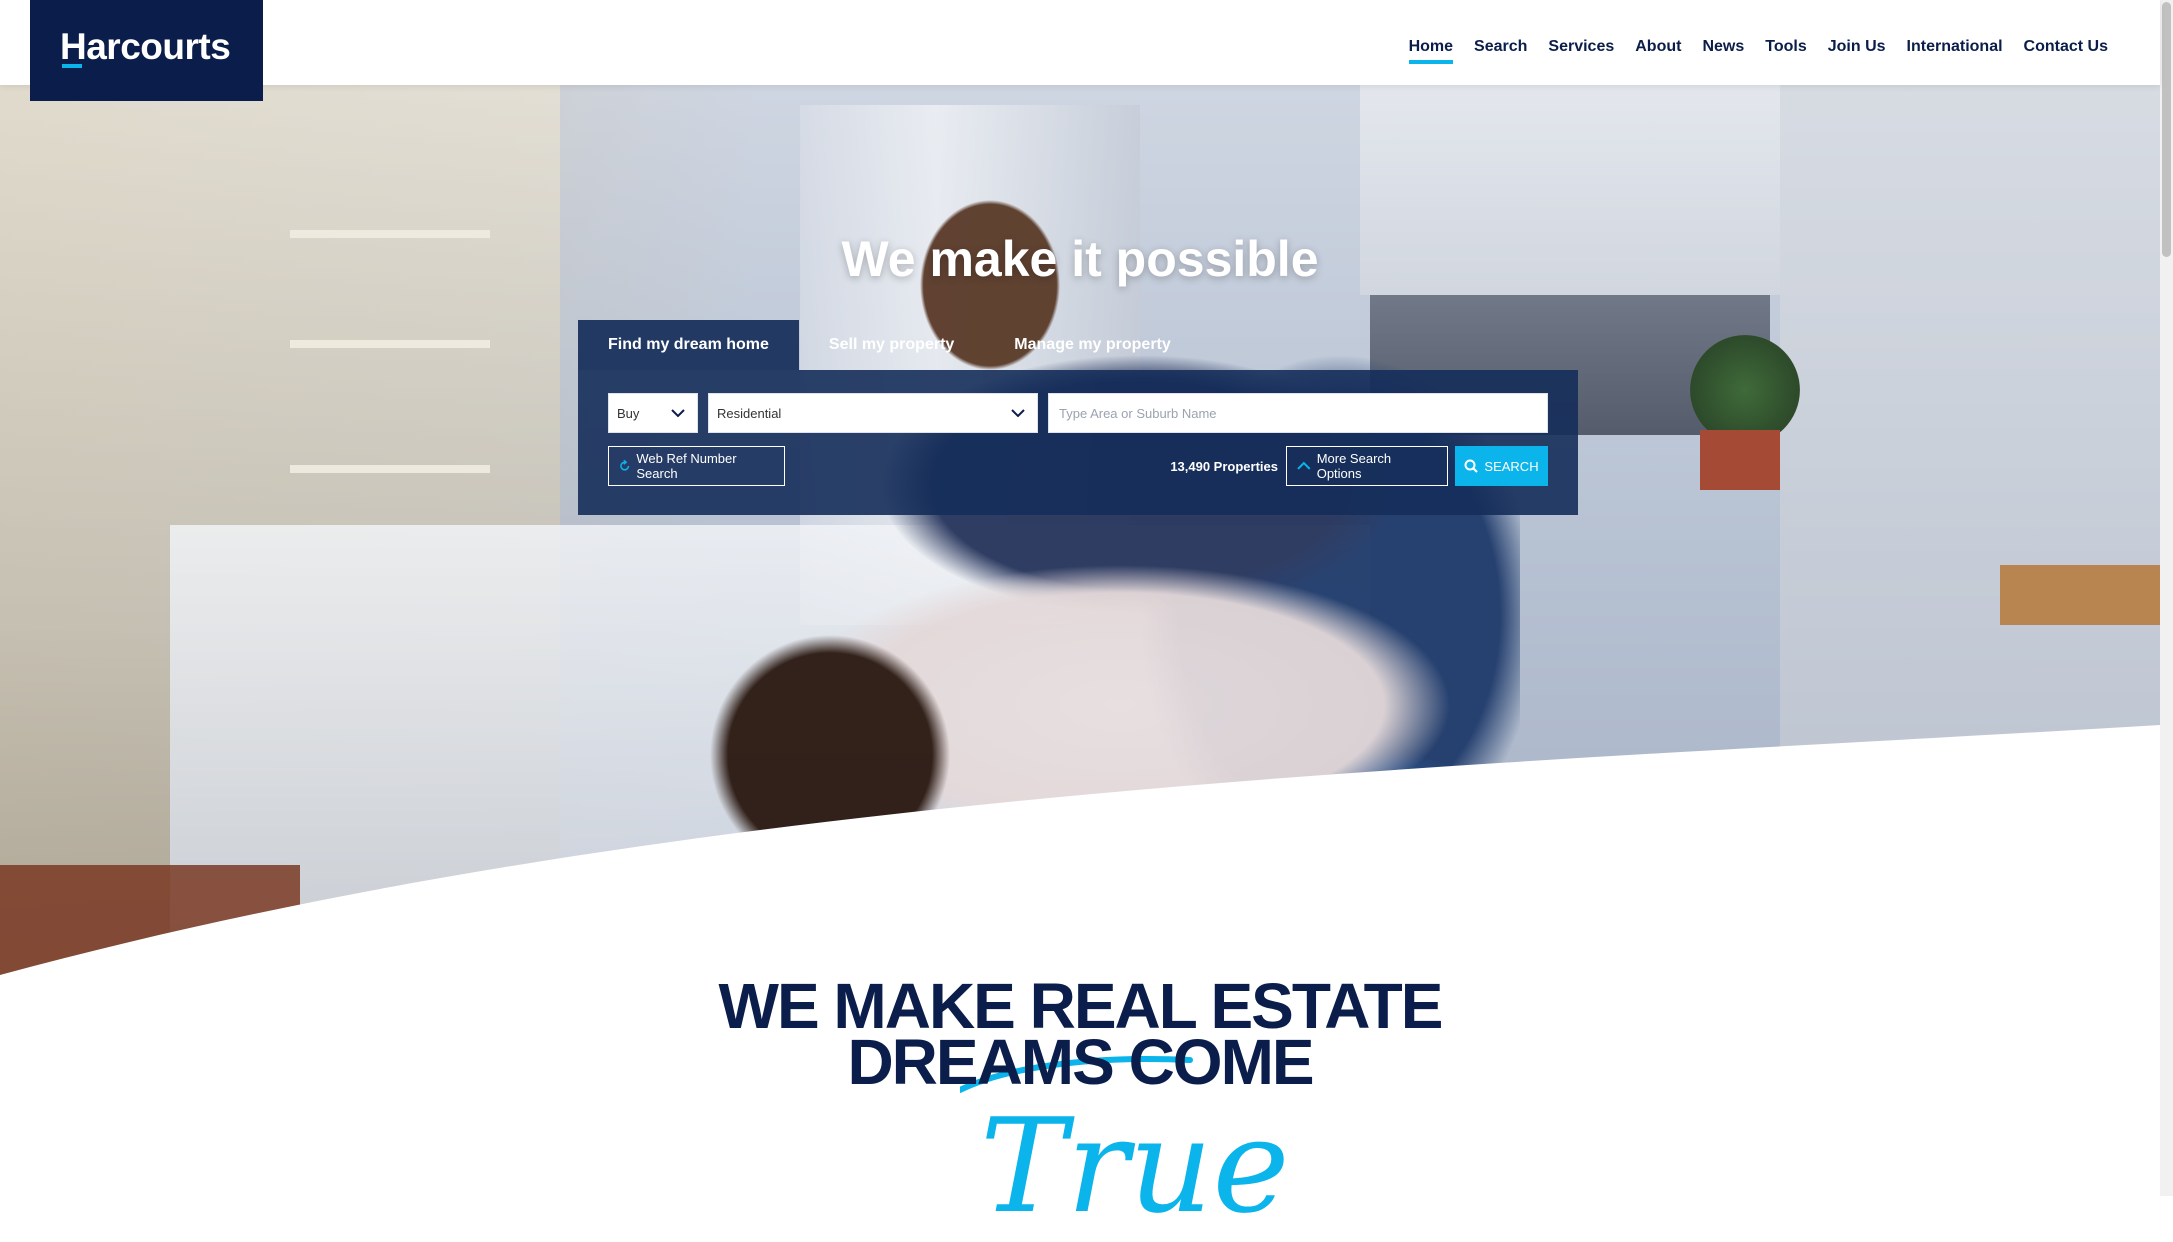 The height and width of the screenshot is (1242, 2173). I want to click on search-icon, so click(1471, 466).